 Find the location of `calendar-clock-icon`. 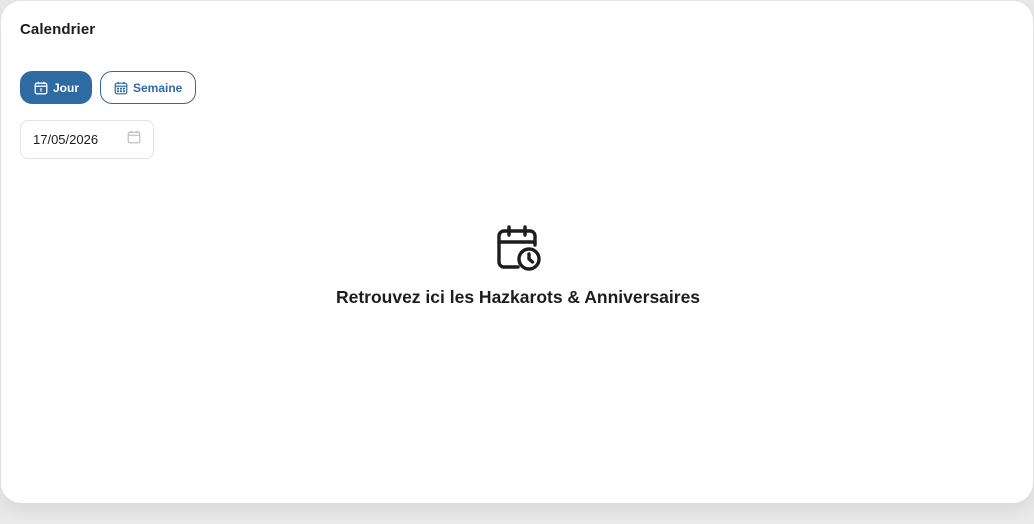

calendar-clock-icon is located at coordinates (519, 251).